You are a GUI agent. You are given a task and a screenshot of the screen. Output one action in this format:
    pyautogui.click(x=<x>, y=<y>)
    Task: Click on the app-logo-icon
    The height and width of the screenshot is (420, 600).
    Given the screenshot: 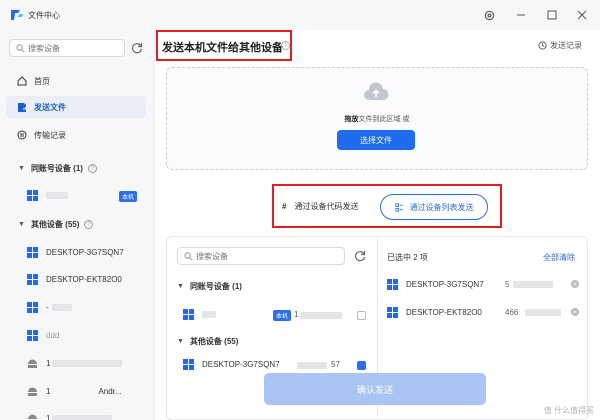 What is the action you would take?
    pyautogui.click(x=17, y=15)
    